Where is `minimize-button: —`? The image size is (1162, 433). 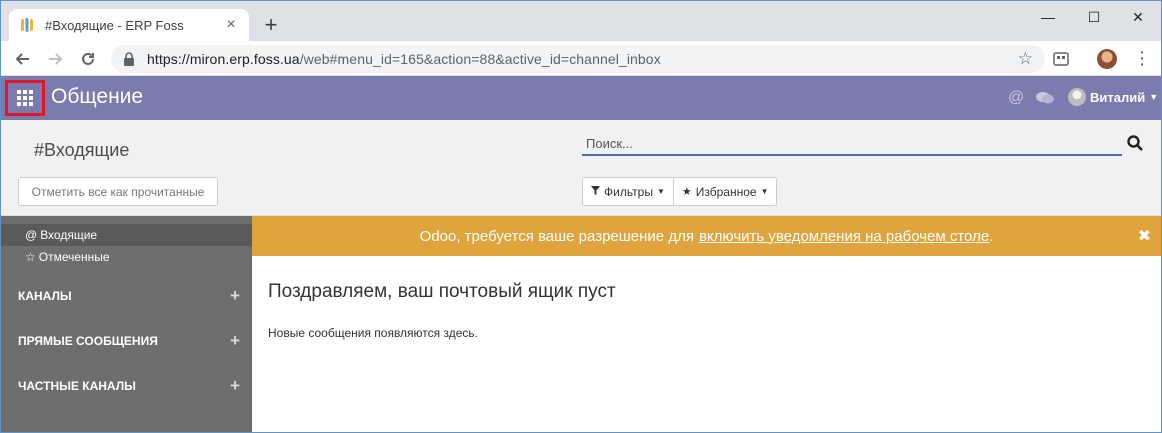
minimize-button: — is located at coordinates (1048, 17).